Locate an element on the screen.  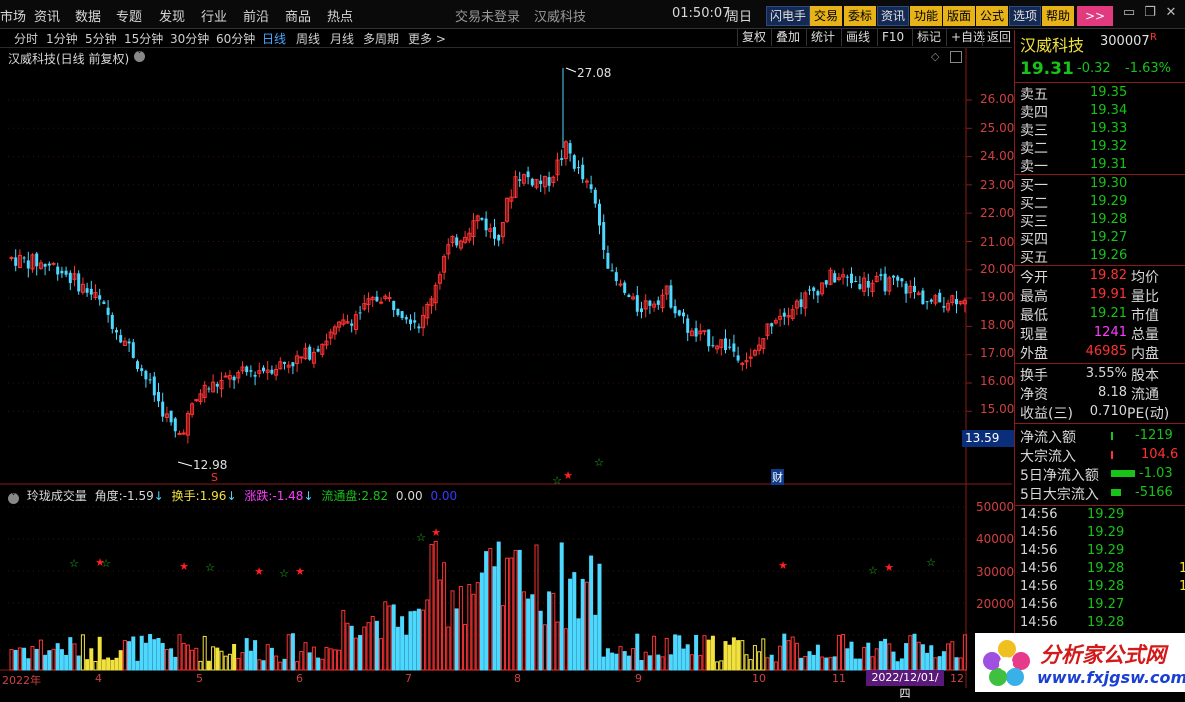
stat-label-right: 市值 is located at coordinates (1145, 316).